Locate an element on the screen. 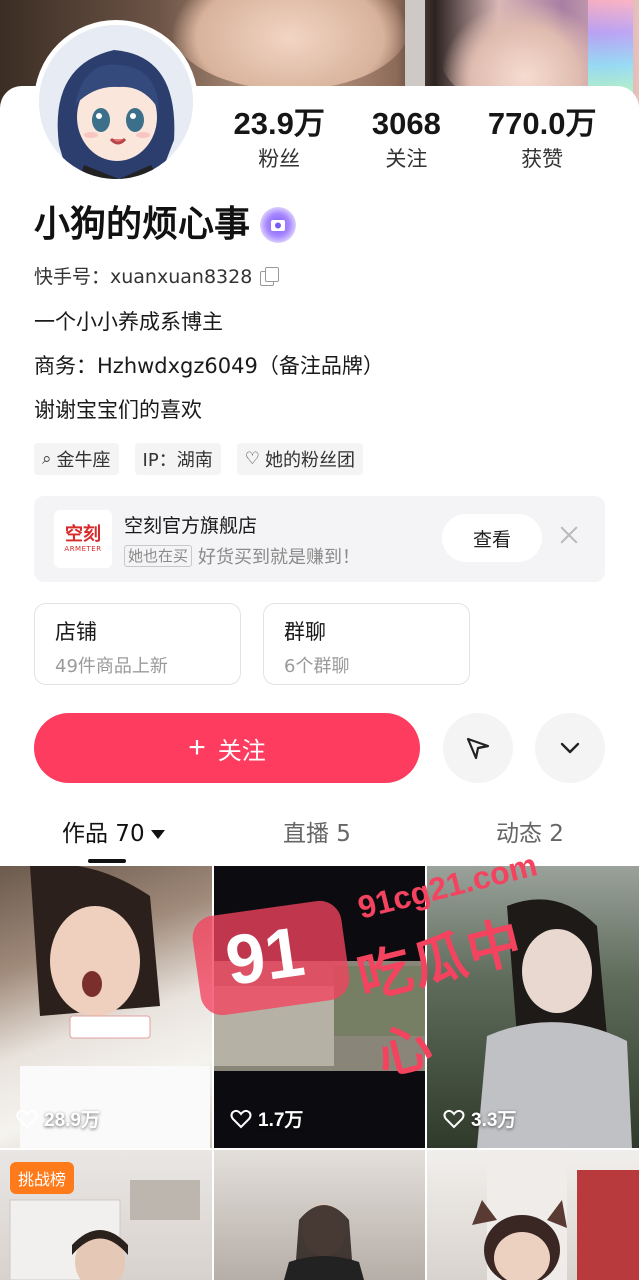 This screenshot has width=639, height=1280. stat-following-count: 3068 is located at coordinates (406, 123).